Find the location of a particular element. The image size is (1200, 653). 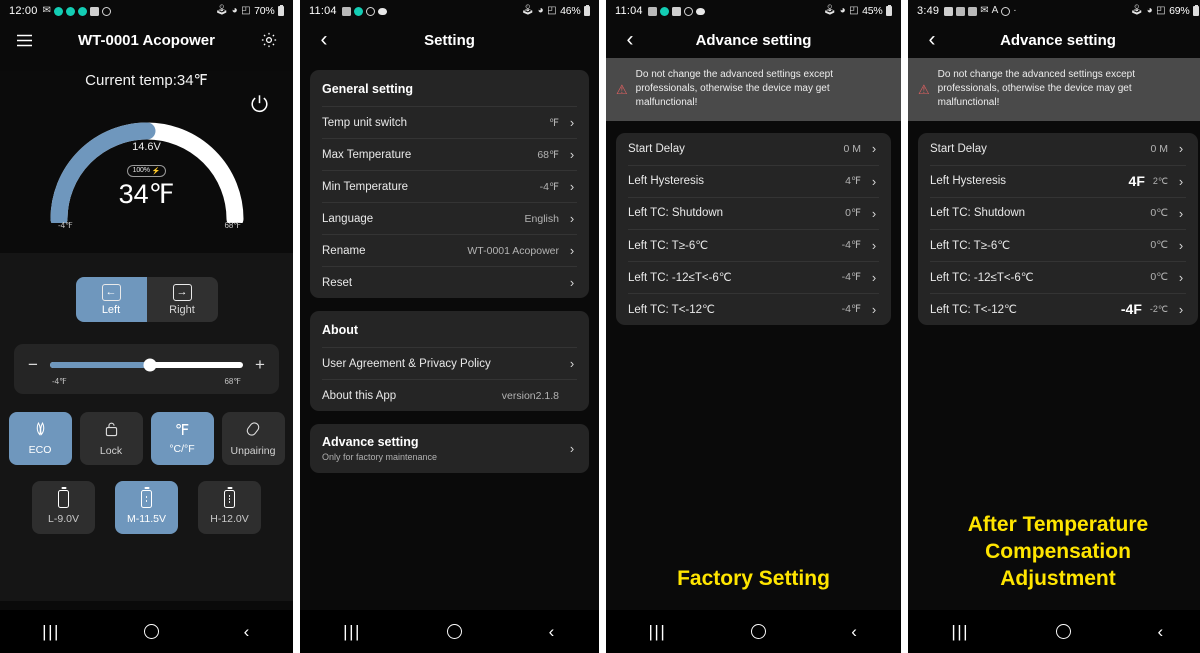

tile-voltage-low: L-9.0V is located at coordinates (63, 507).